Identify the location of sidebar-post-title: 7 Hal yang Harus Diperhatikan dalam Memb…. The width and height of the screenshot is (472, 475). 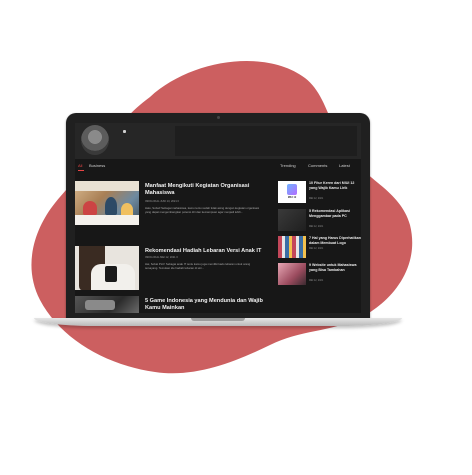
(335, 240).